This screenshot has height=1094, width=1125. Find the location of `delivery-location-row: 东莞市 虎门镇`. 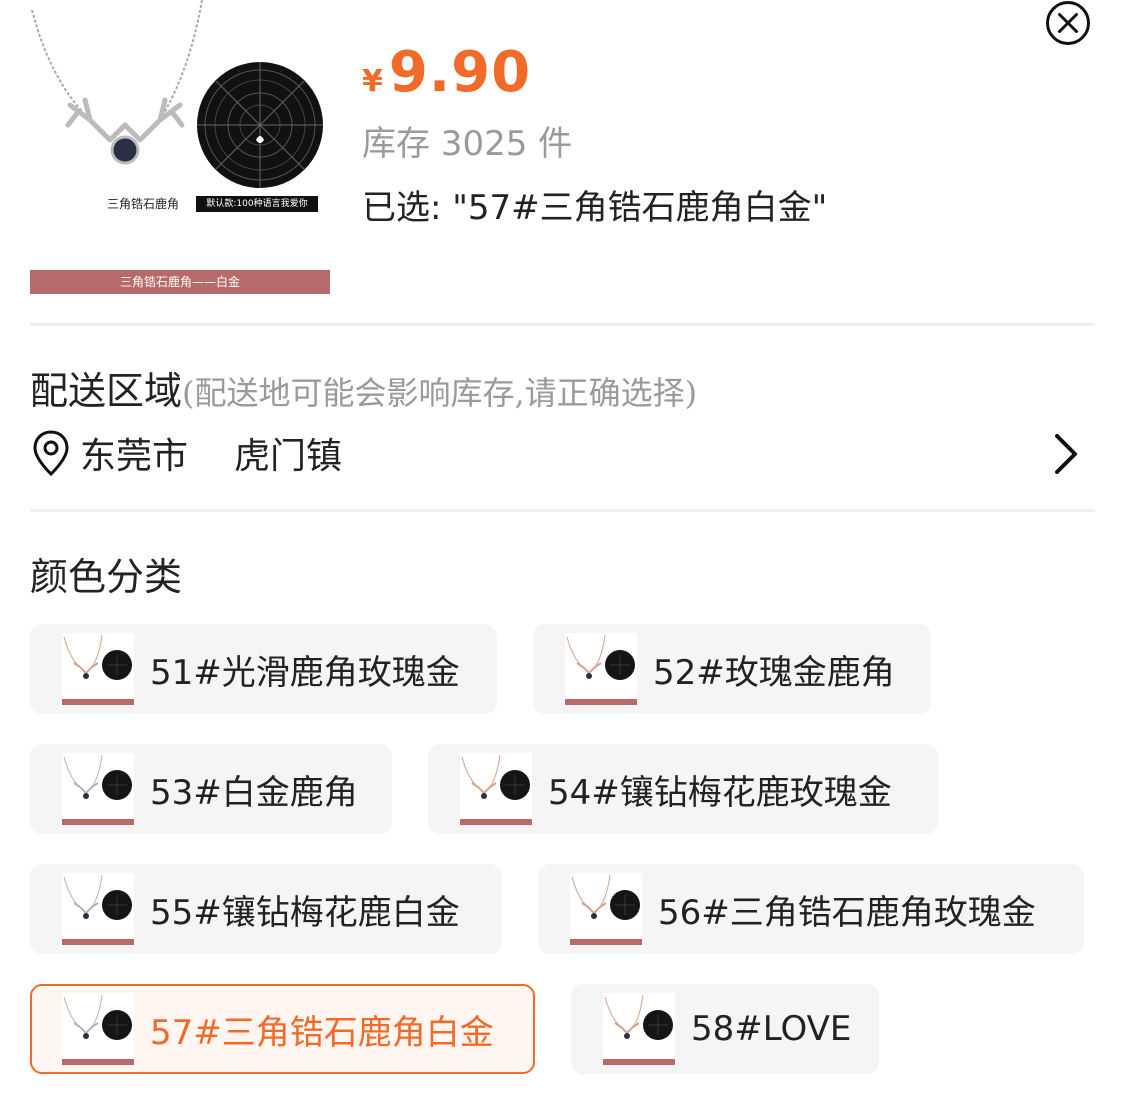

delivery-location-row: 东莞市 虎门镇 is located at coordinates (562, 453).